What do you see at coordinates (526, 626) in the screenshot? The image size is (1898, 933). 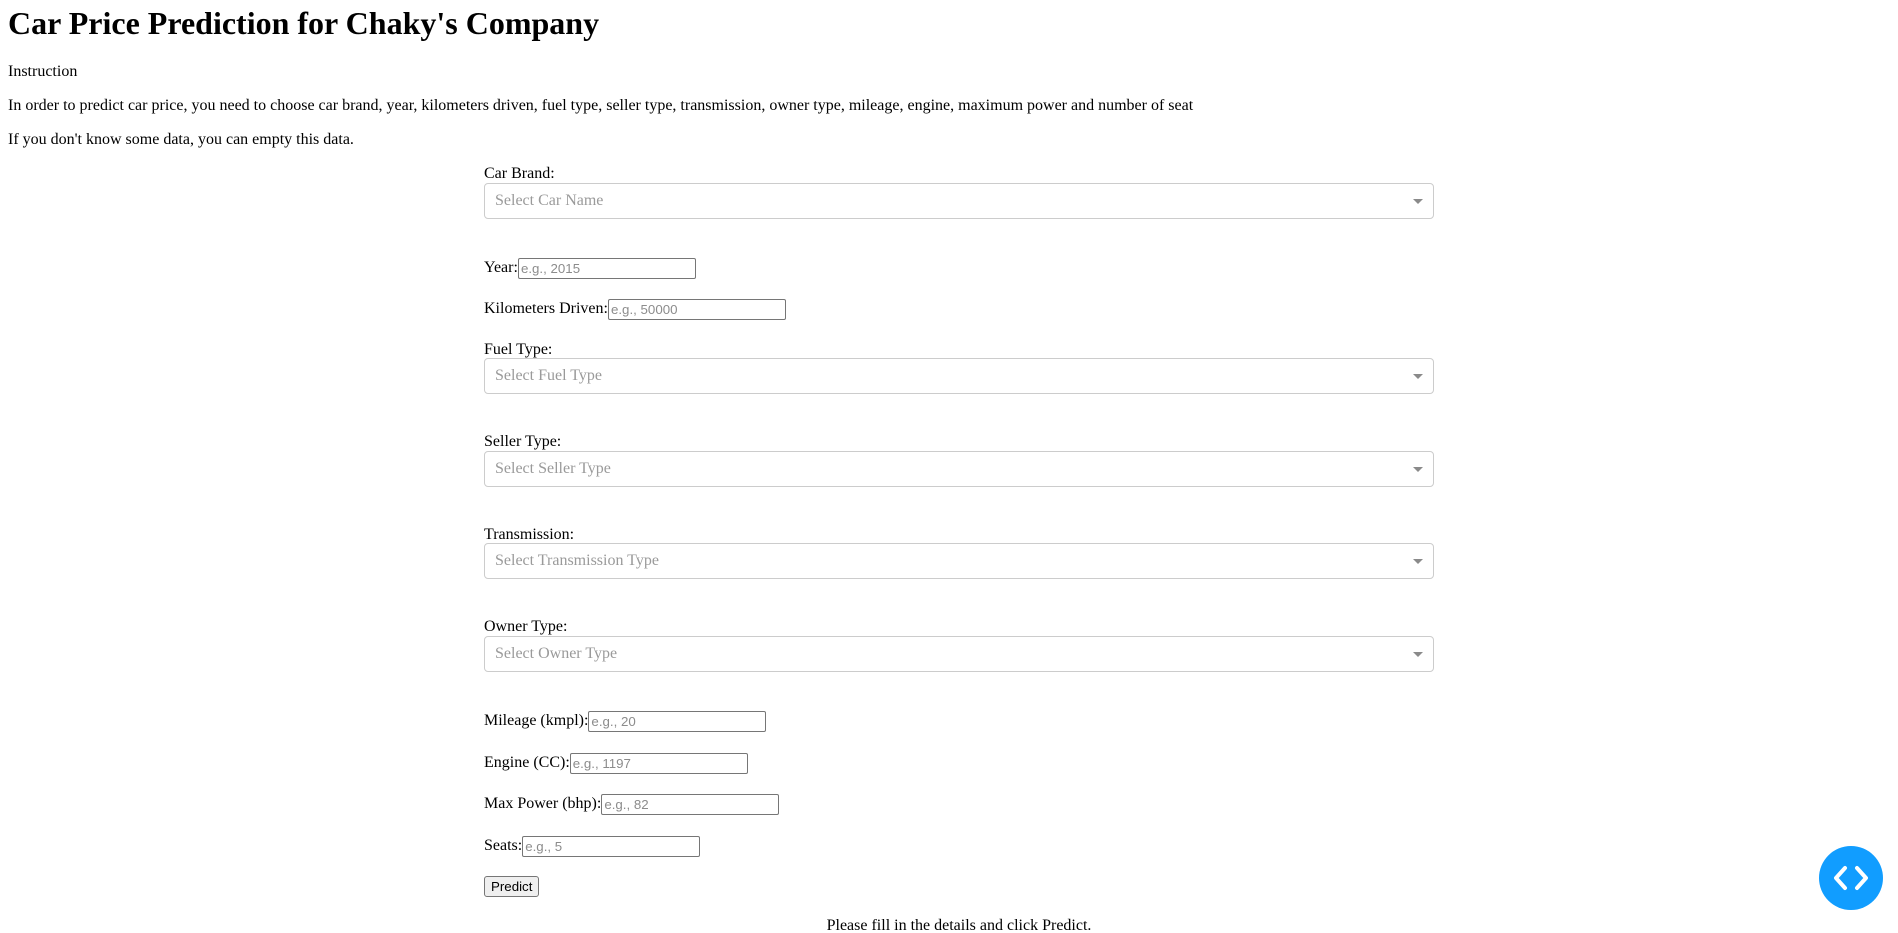 I see `owner-type-label: Owner Type:` at bounding box center [526, 626].